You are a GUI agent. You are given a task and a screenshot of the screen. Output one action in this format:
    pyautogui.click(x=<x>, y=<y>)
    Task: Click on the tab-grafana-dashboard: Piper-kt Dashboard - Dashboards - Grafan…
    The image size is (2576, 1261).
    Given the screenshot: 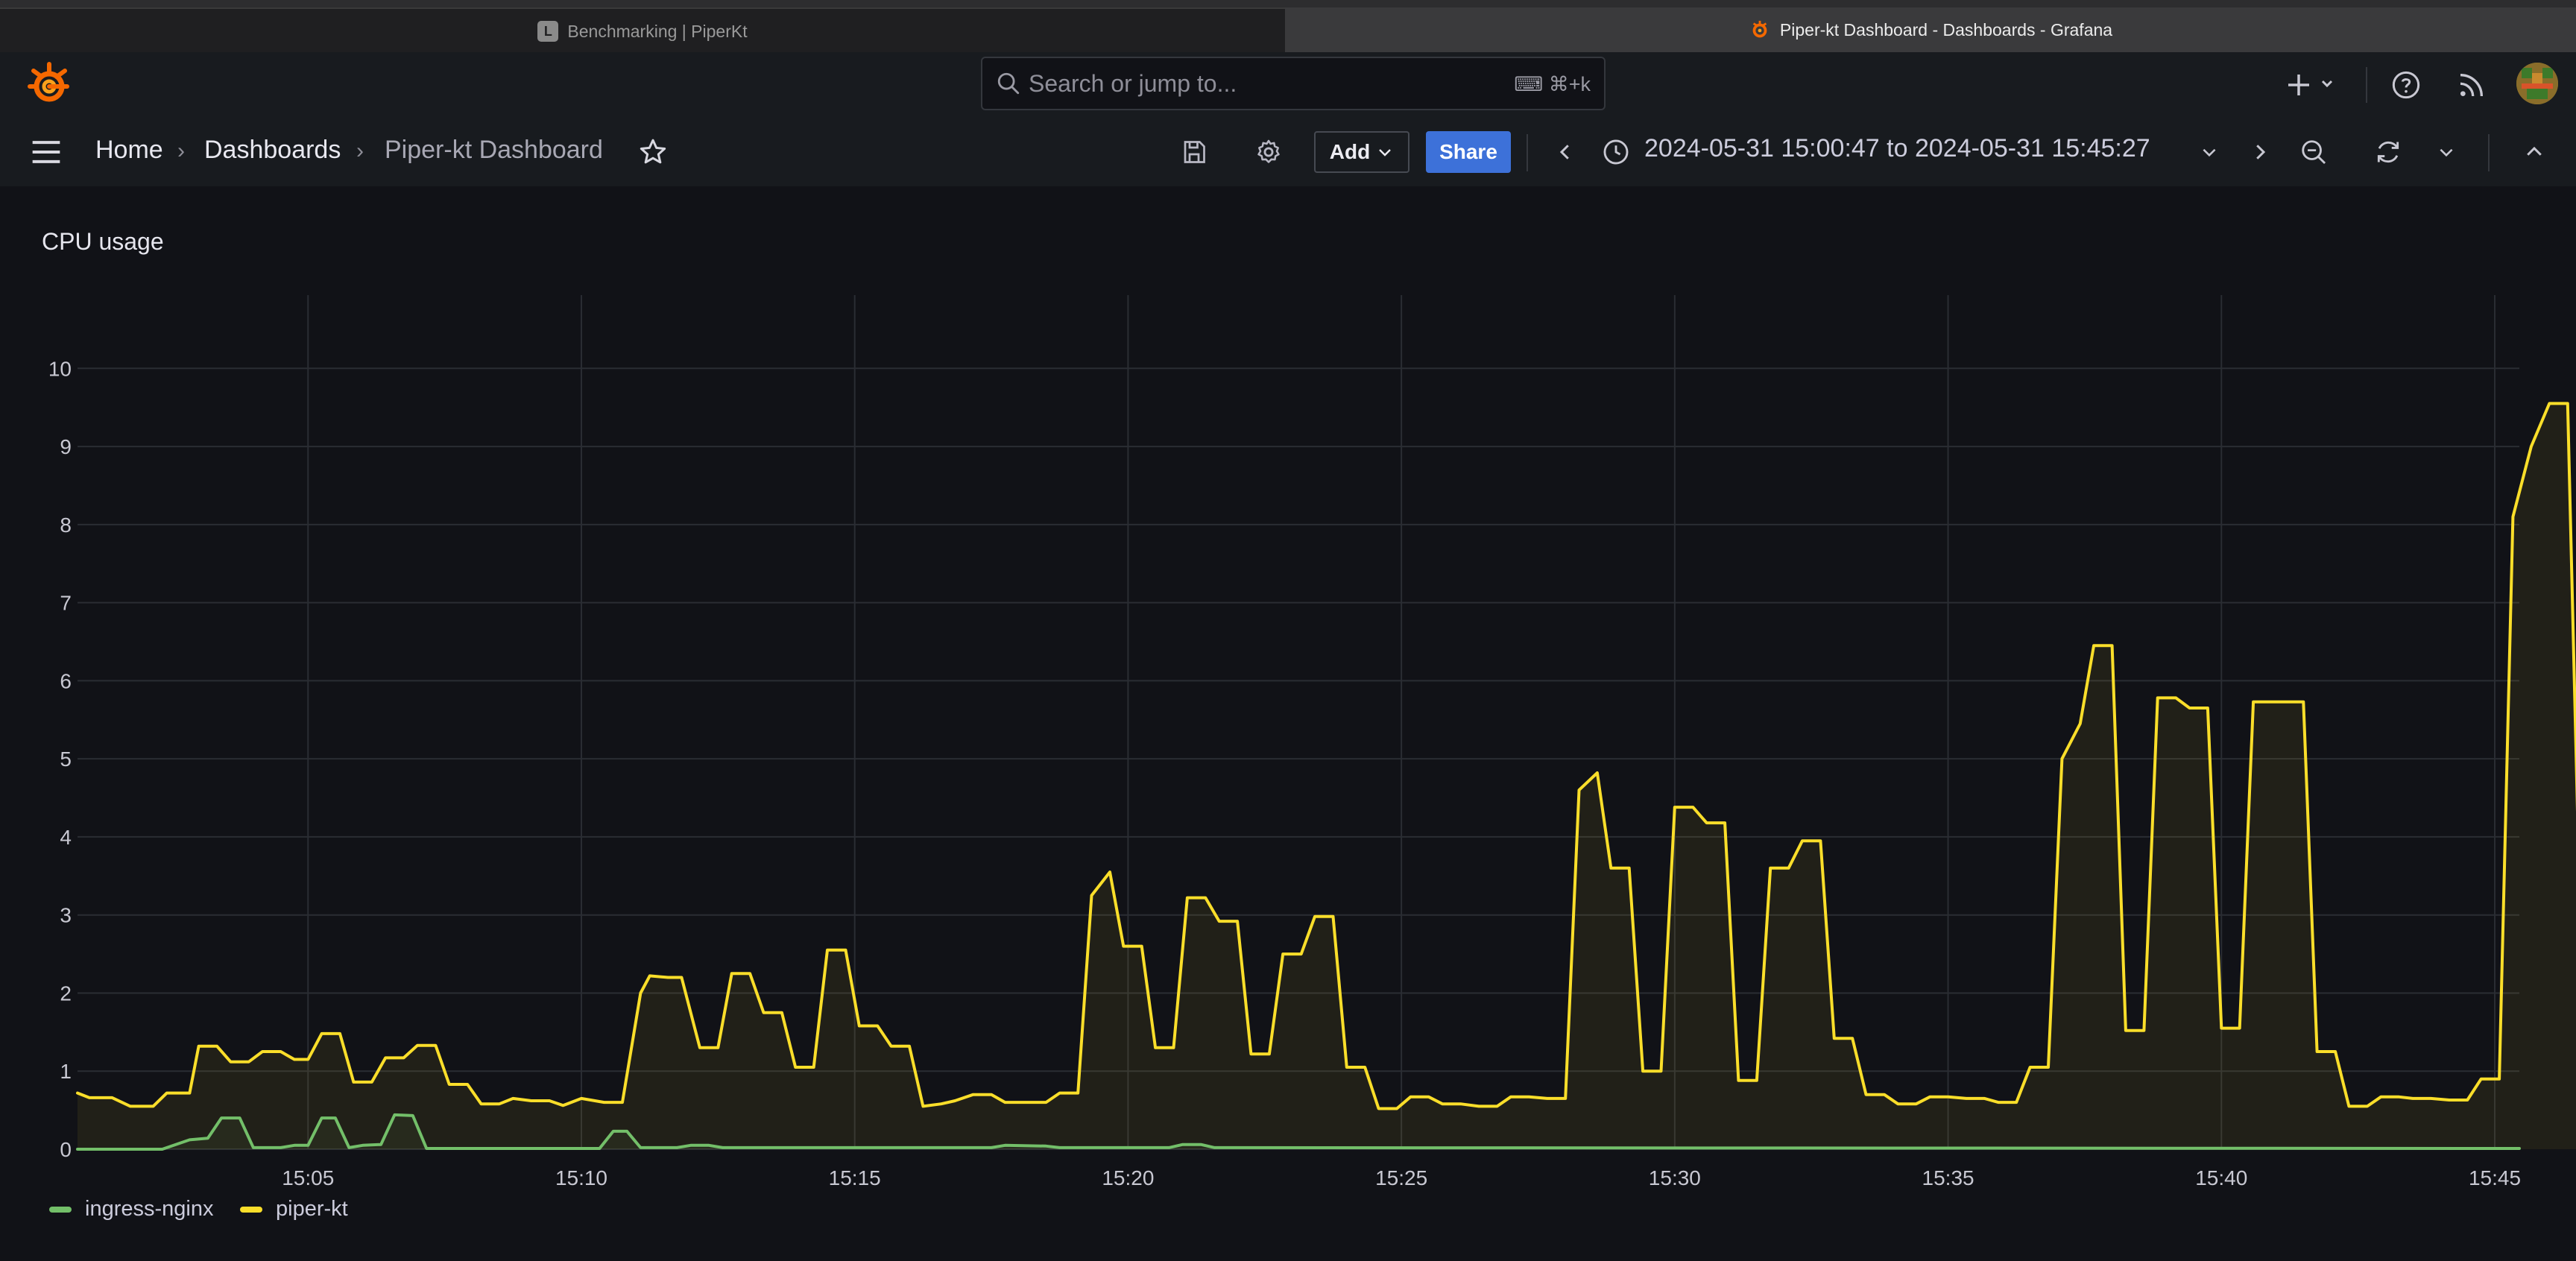 What is the action you would take?
    pyautogui.click(x=1930, y=29)
    